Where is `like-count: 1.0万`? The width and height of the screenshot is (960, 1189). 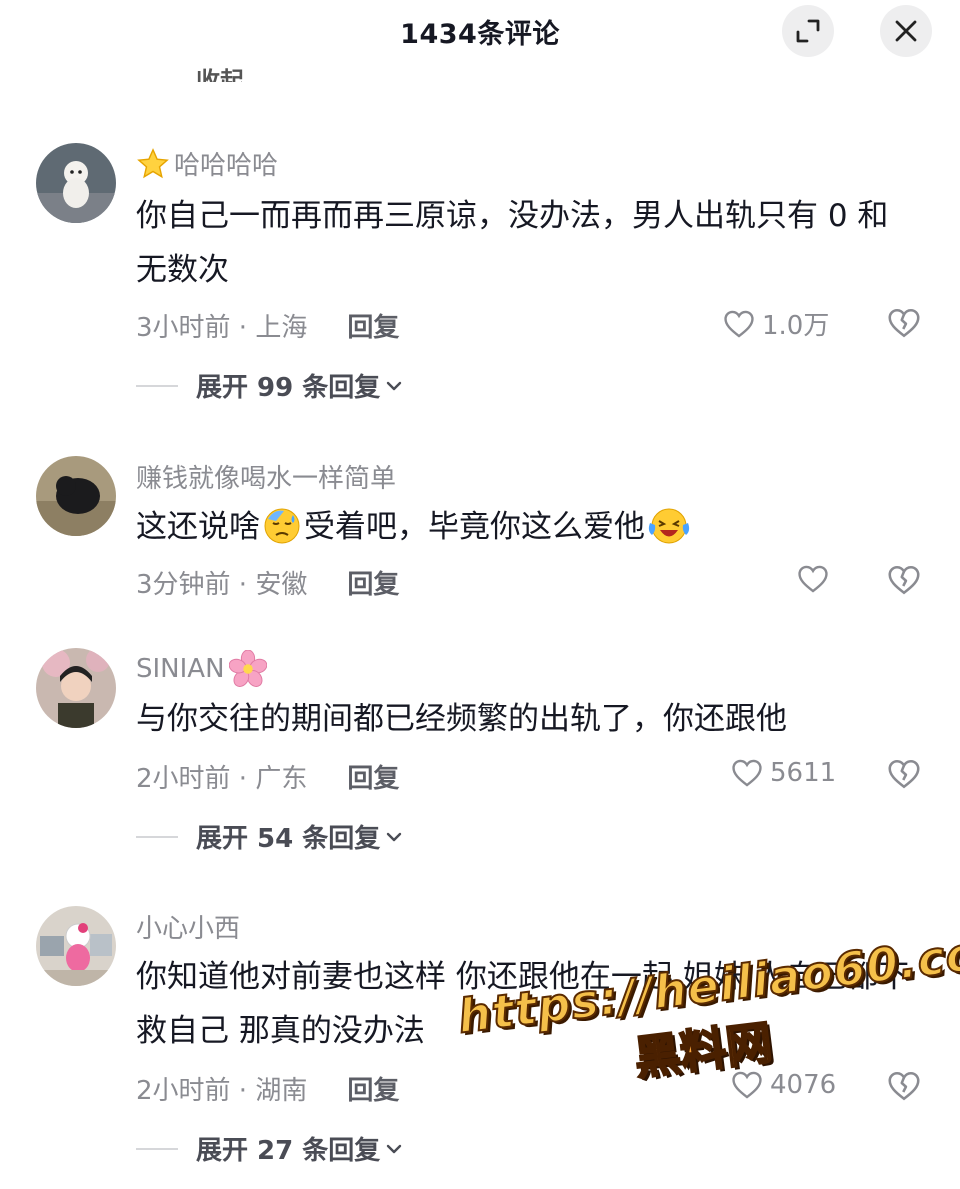 like-count: 1.0万 is located at coordinates (796, 326).